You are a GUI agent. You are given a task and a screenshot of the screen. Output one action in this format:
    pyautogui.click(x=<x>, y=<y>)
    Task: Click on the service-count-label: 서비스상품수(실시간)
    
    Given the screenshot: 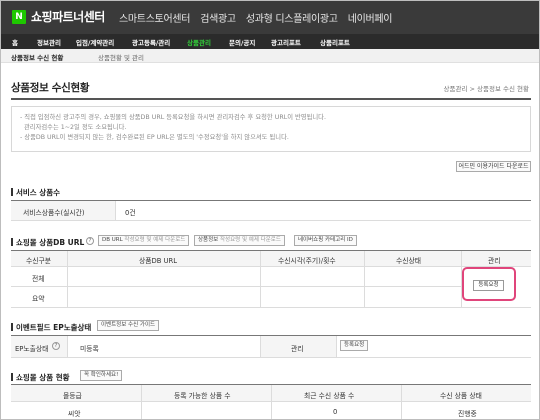 What is the action you would take?
    pyautogui.click(x=54, y=213)
    